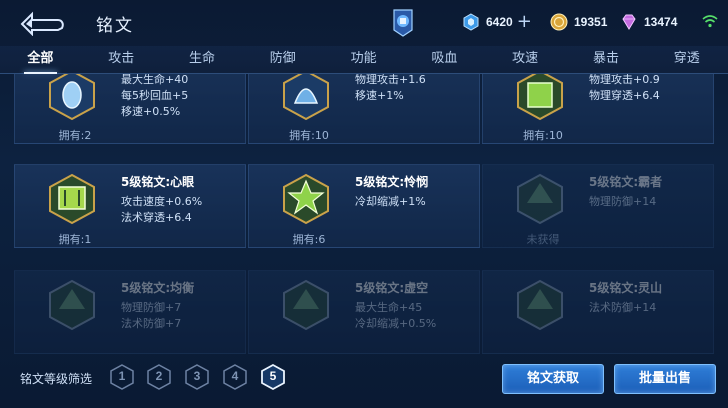 Image resolution: width=728 pixels, height=408 pixels. Describe the element at coordinates (151, 307) in the screenshot. I see `rune-stat: 物理防御+7` at that location.